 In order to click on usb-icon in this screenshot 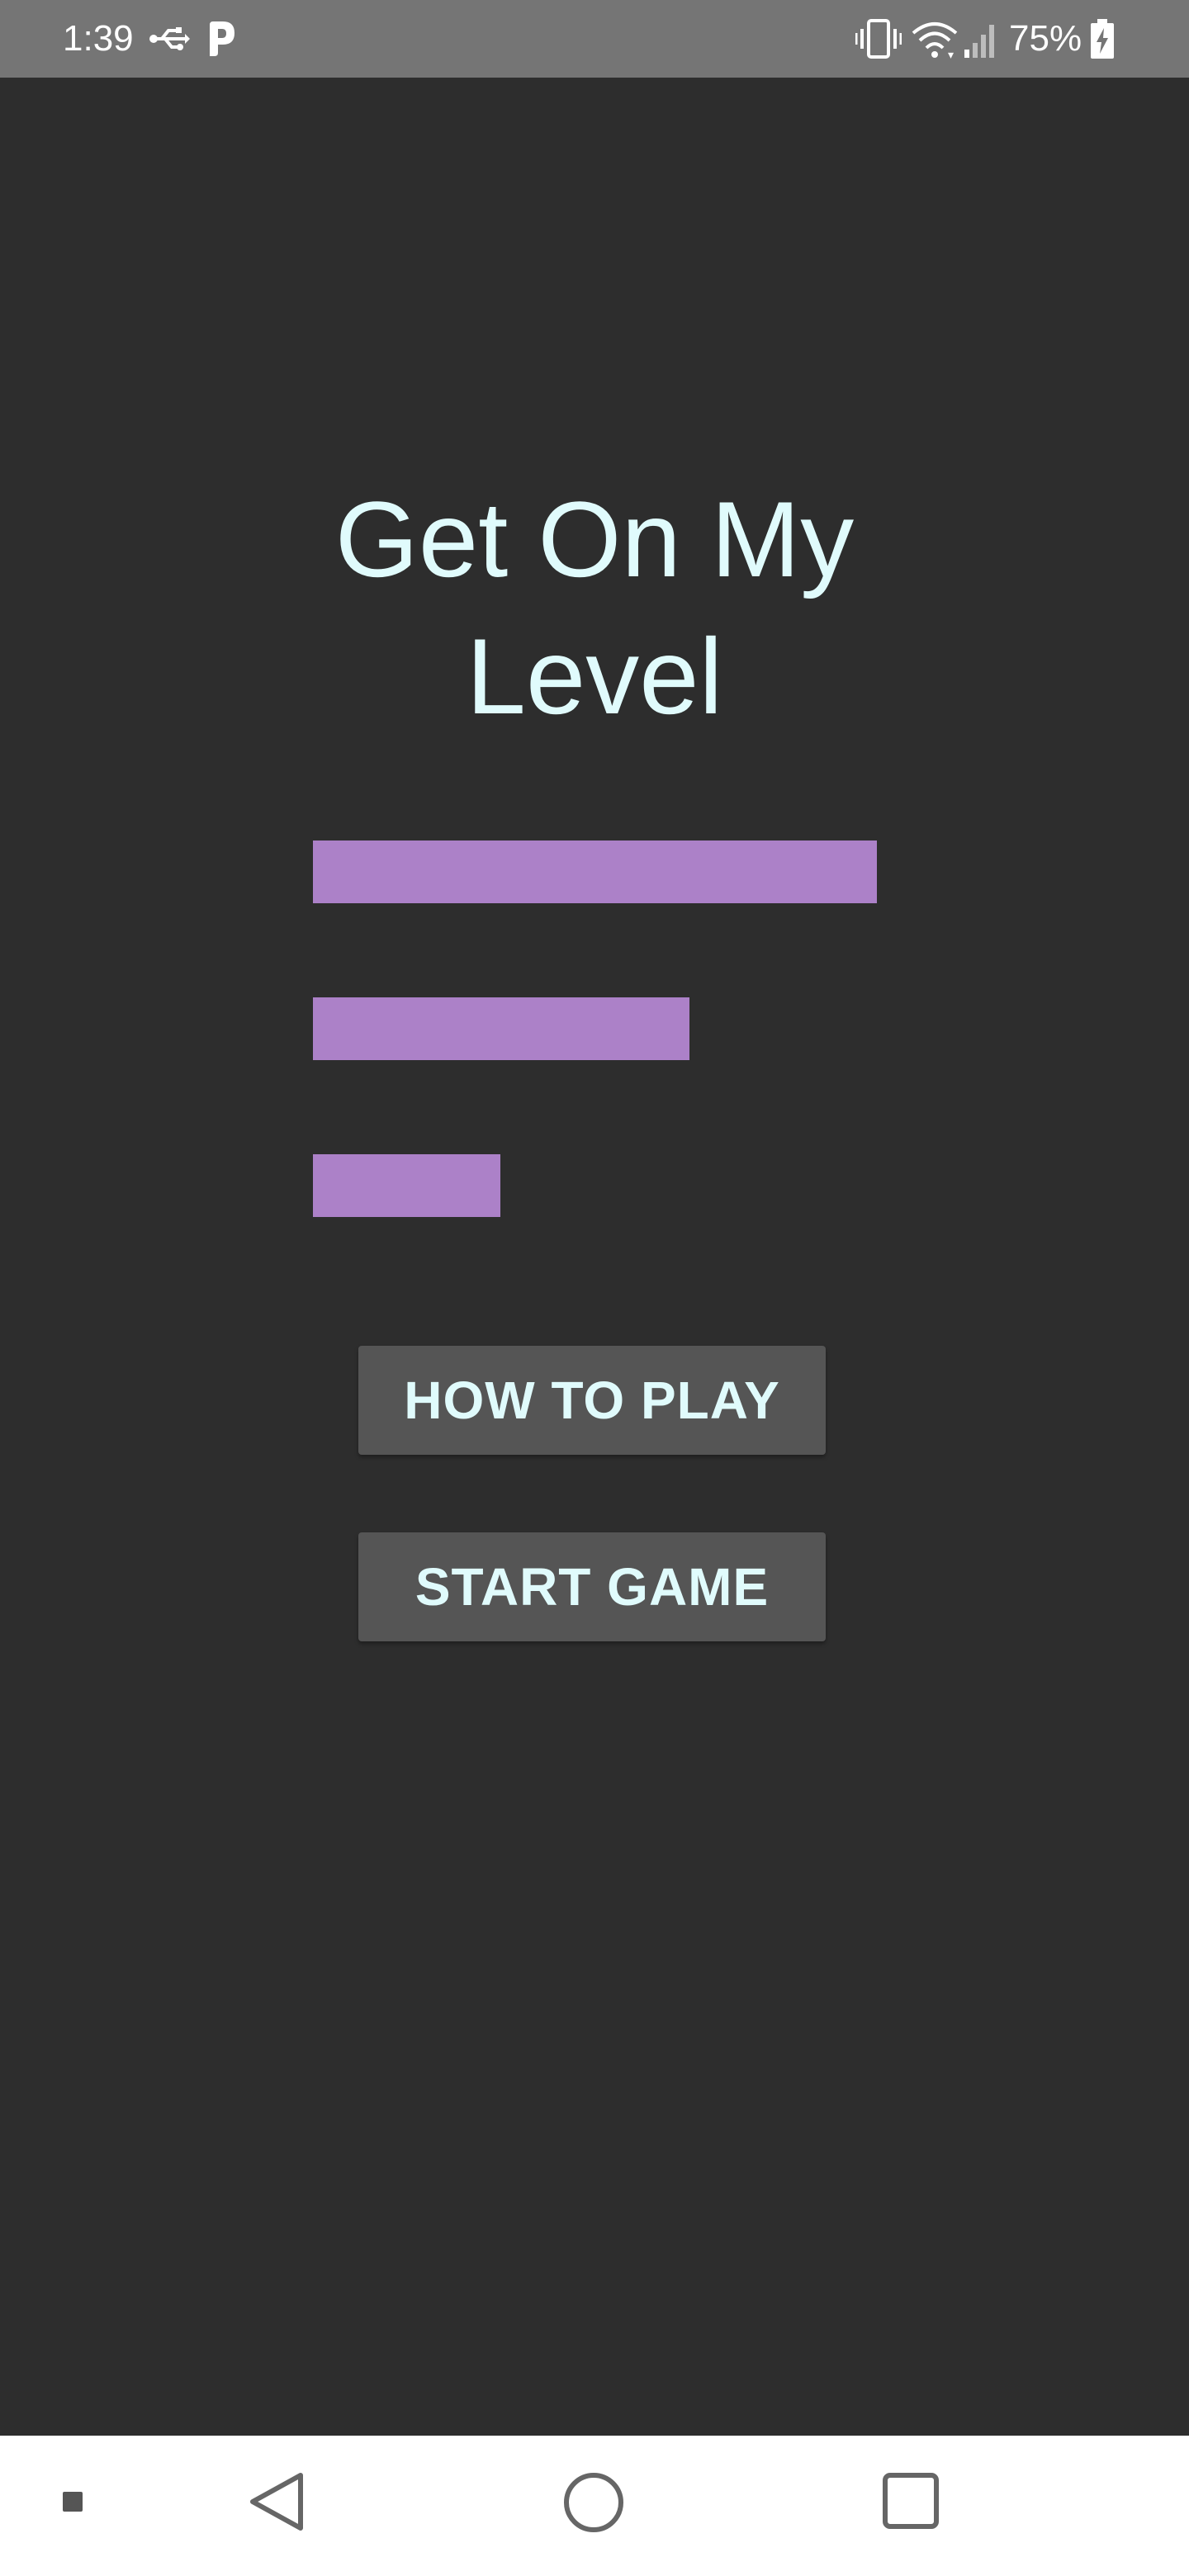, I will do `click(169, 38)`.